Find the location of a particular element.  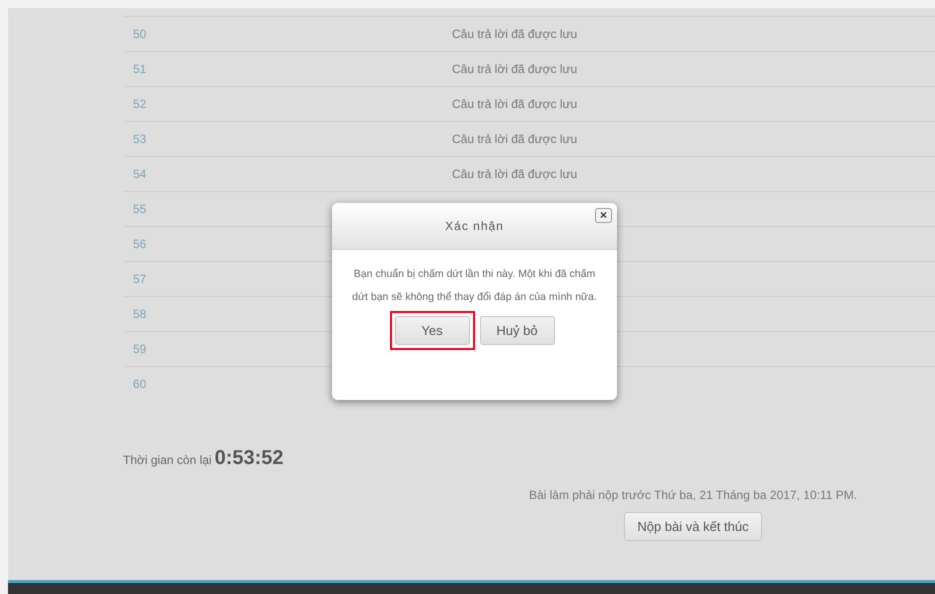

confirm-button: Yes is located at coordinates (432, 330).